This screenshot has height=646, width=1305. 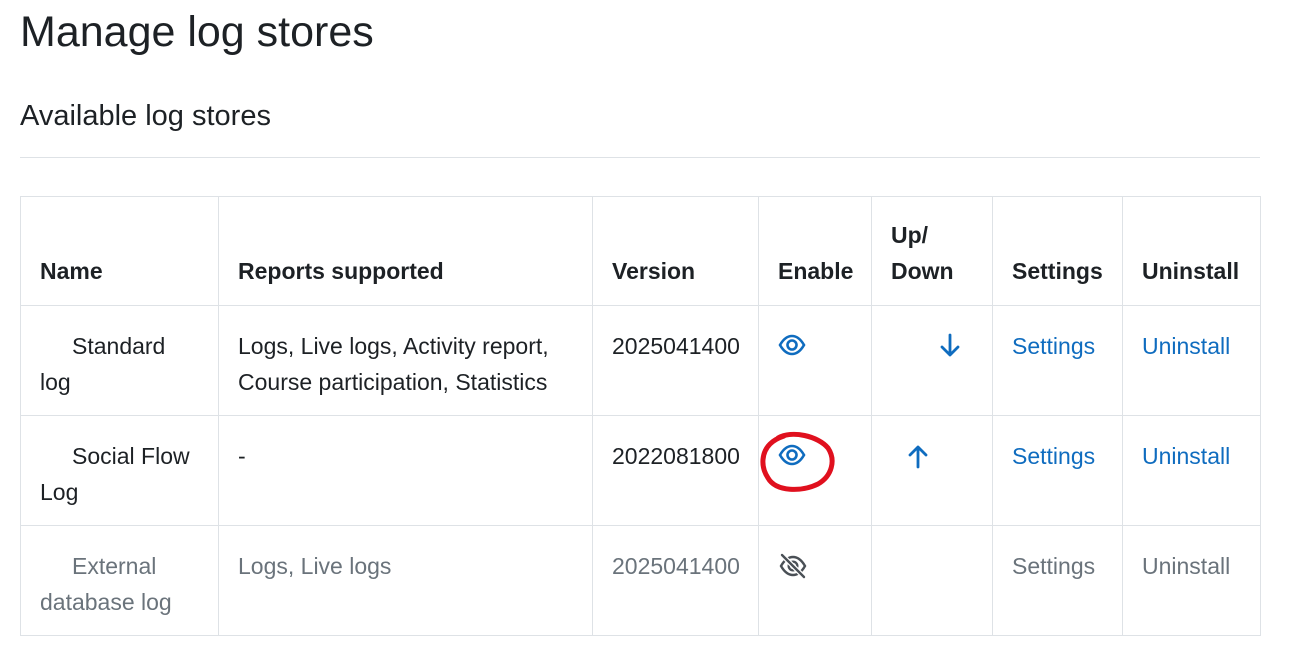 I want to click on cell-name: External database log, so click(x=119, y=580).